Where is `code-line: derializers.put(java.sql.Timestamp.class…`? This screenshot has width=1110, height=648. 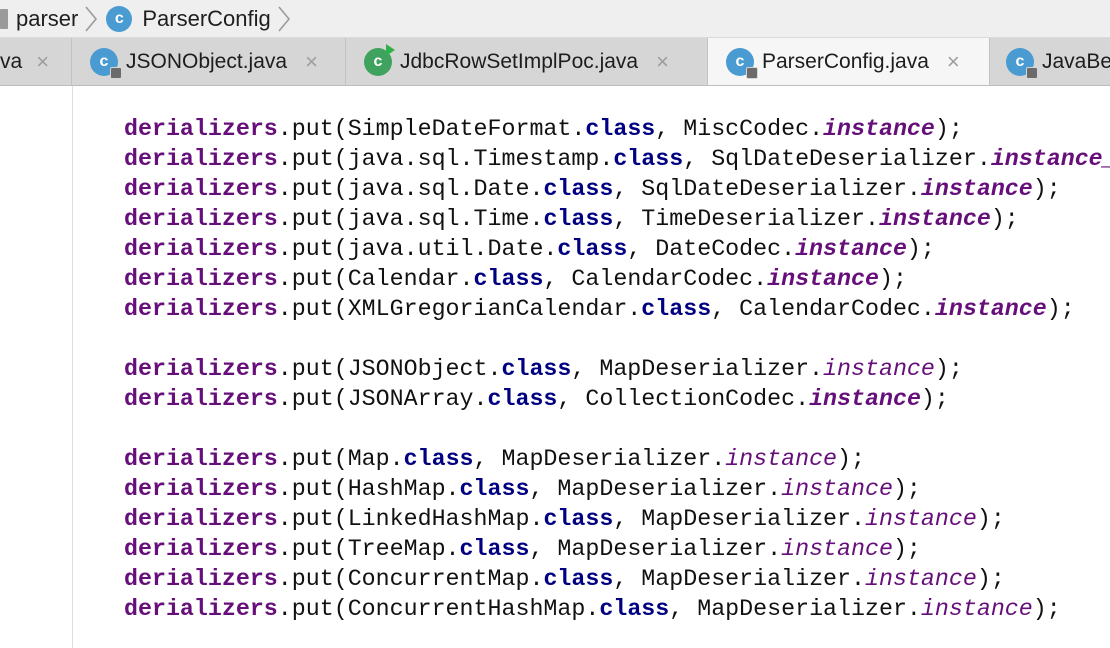
code-line: derializers.put(java.sql.Timestamp.class… is located at coordinates (617, 159).